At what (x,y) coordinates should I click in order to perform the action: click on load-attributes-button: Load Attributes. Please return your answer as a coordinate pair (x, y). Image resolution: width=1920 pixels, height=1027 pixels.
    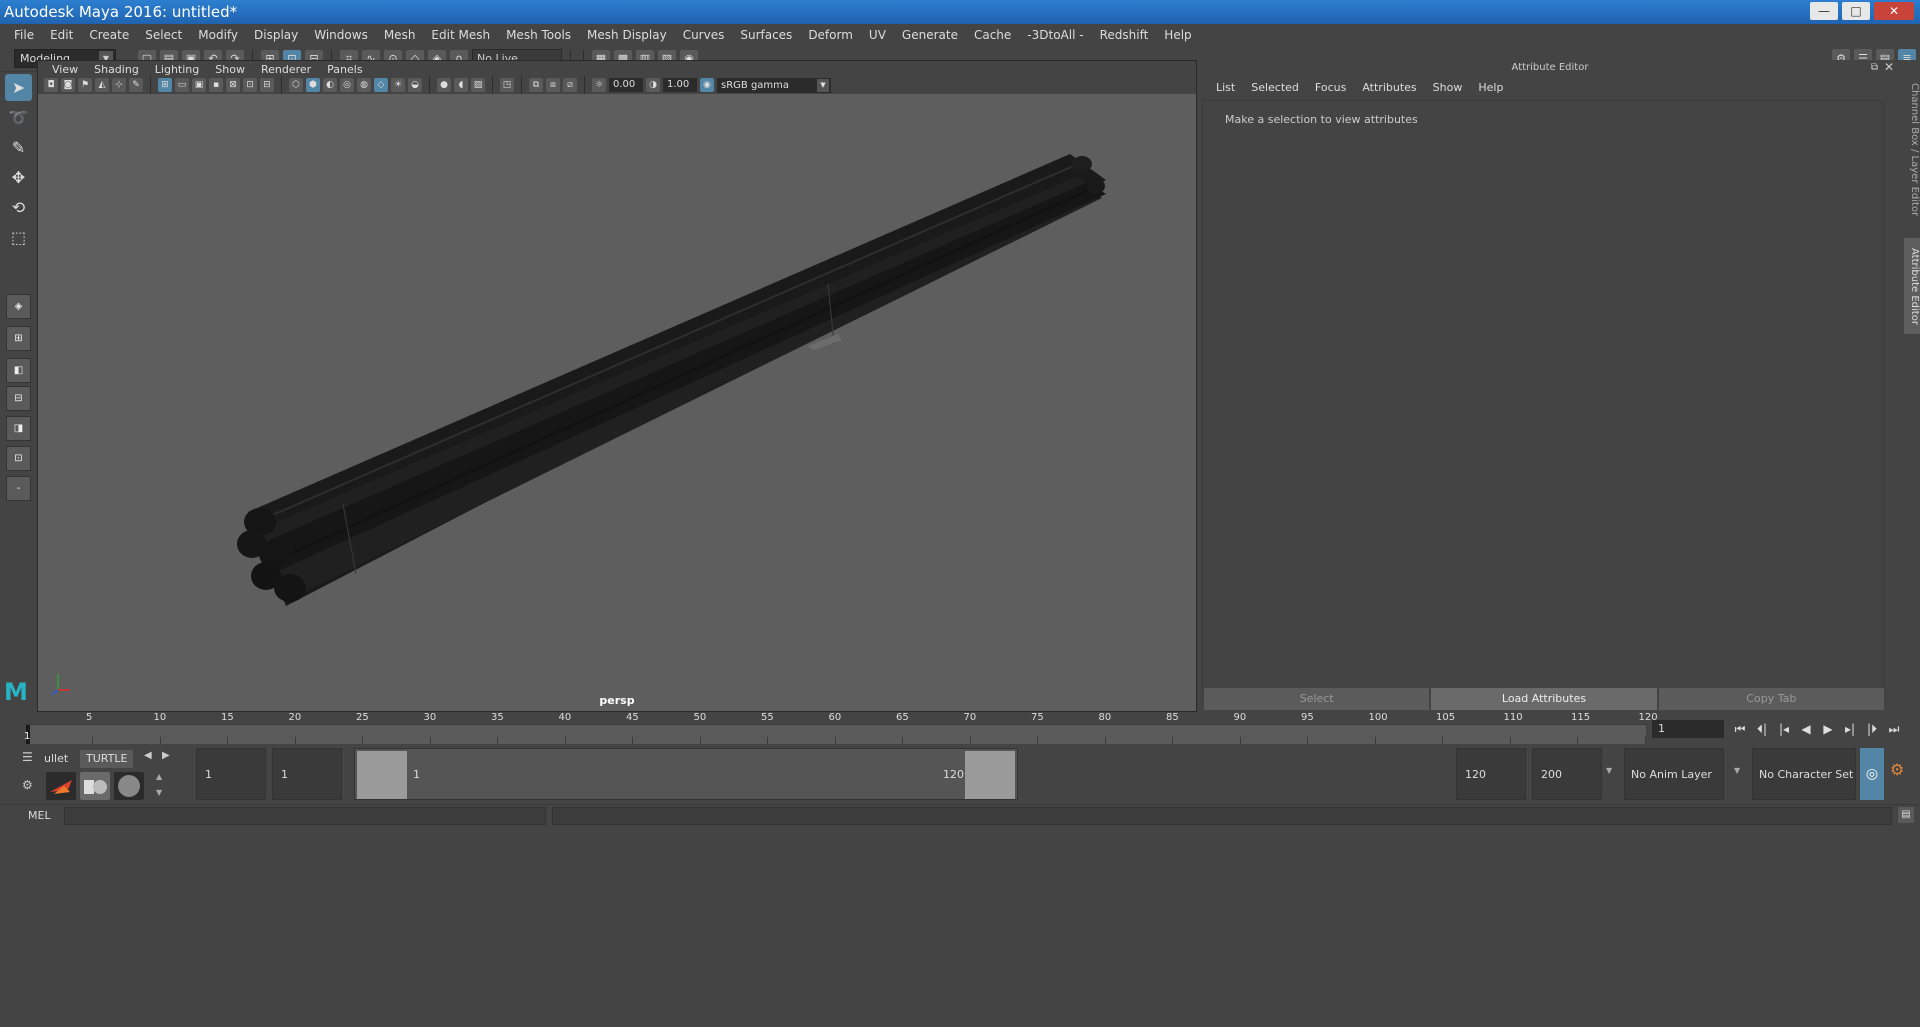
    Looking at the image, I should click on (1544, 699).